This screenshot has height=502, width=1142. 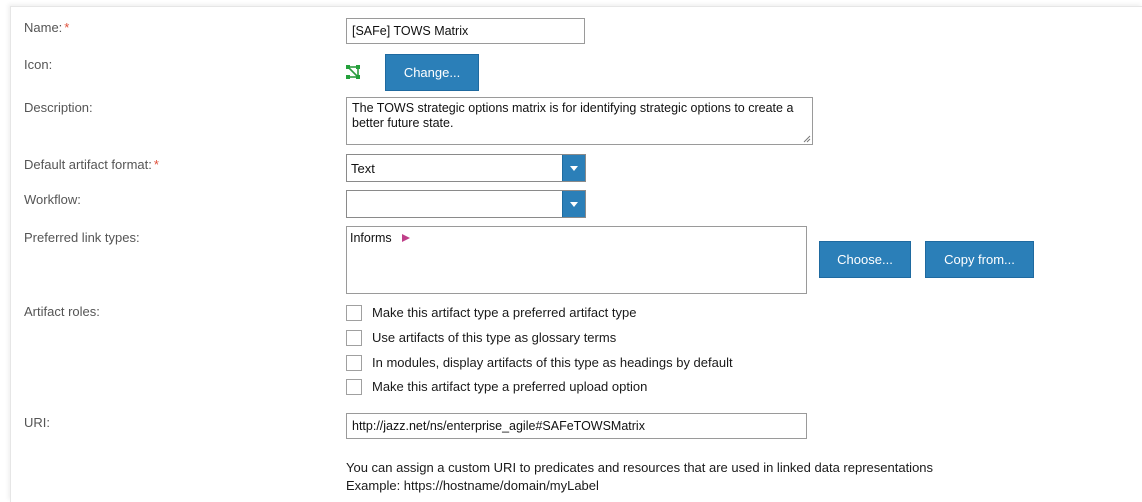 I want to click on artifact-roles-label: Artifact roles:, so click(x=62, y=311).